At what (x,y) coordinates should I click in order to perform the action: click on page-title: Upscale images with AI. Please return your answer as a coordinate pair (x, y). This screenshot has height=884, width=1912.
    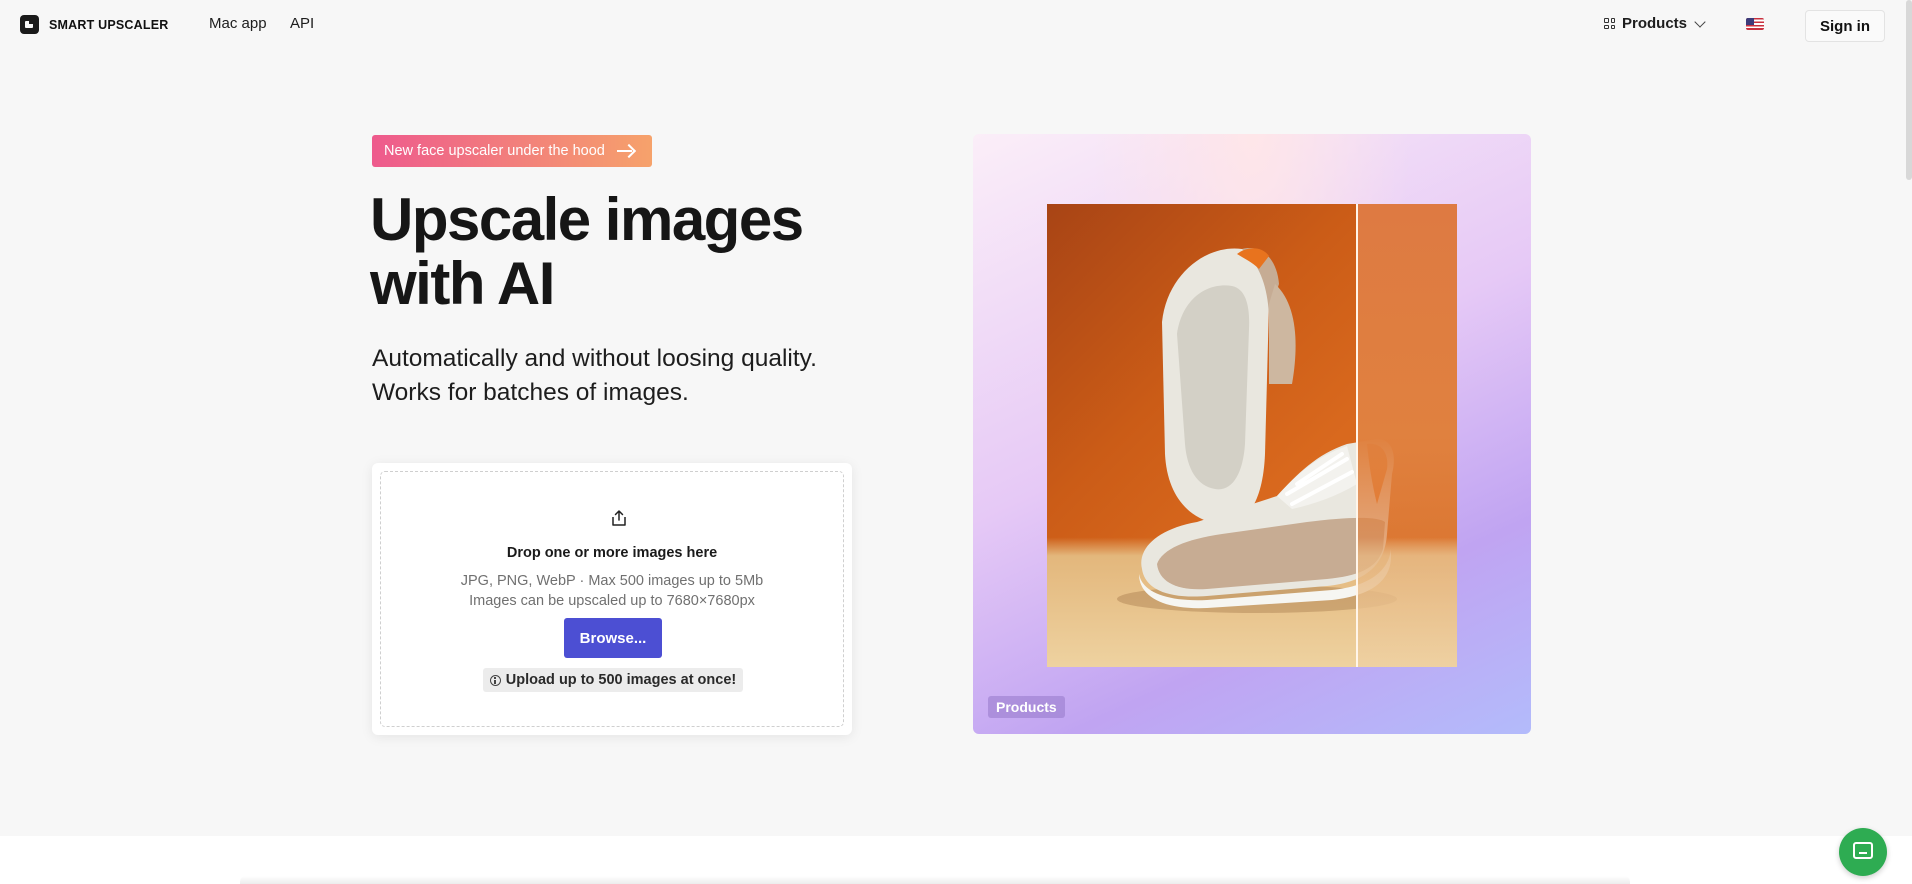
    Looking at the image, I should click on (587, 251).